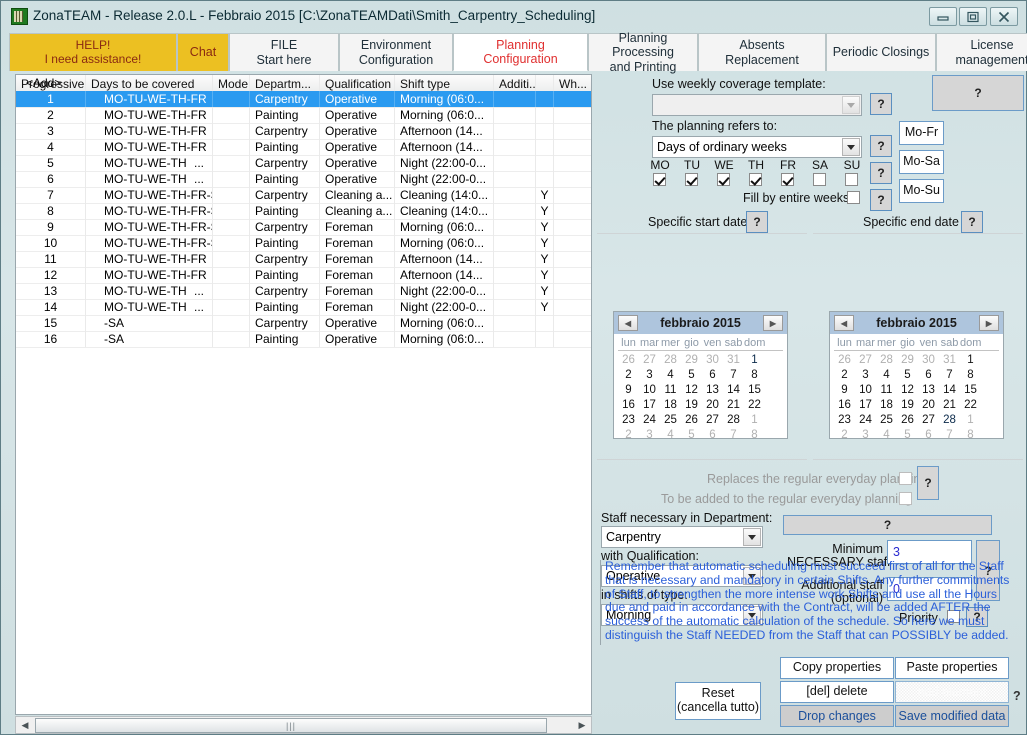 This screenshot has width=1027, height=735. Describe the element at coordinates (670, 405) in the screenshot. I see `calendar-day: 18` at that location.